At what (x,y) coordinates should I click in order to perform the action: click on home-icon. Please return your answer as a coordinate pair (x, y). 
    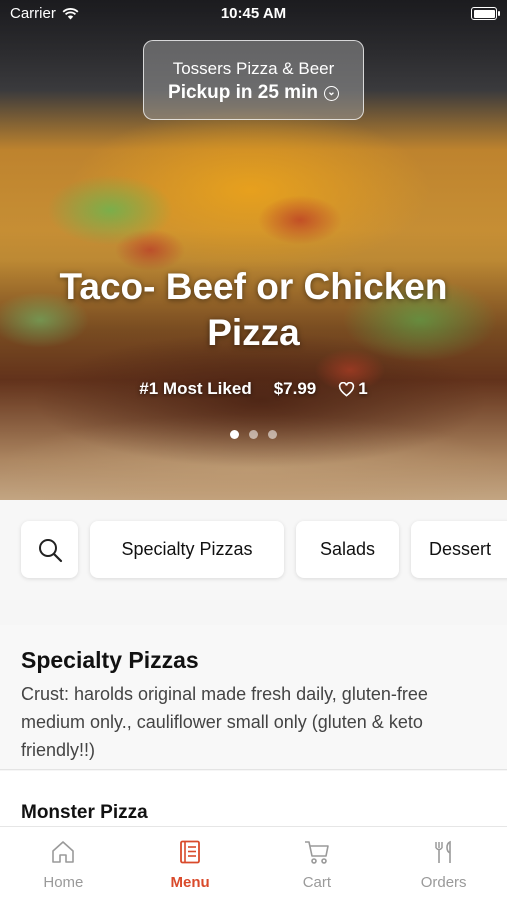
    Looking at the image, I should click on (63, 852).